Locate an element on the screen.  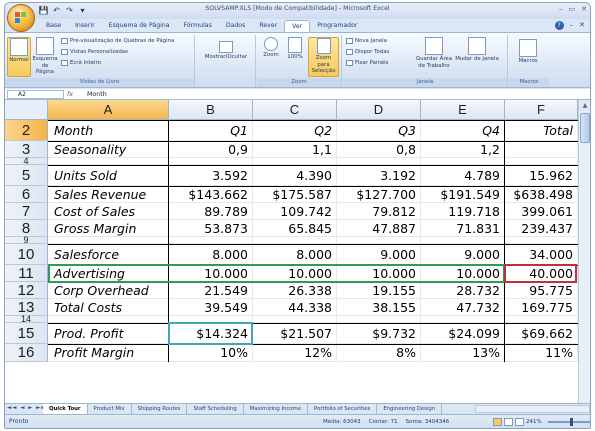
value-cell: 0,8 is located at coordinates (379, 149).